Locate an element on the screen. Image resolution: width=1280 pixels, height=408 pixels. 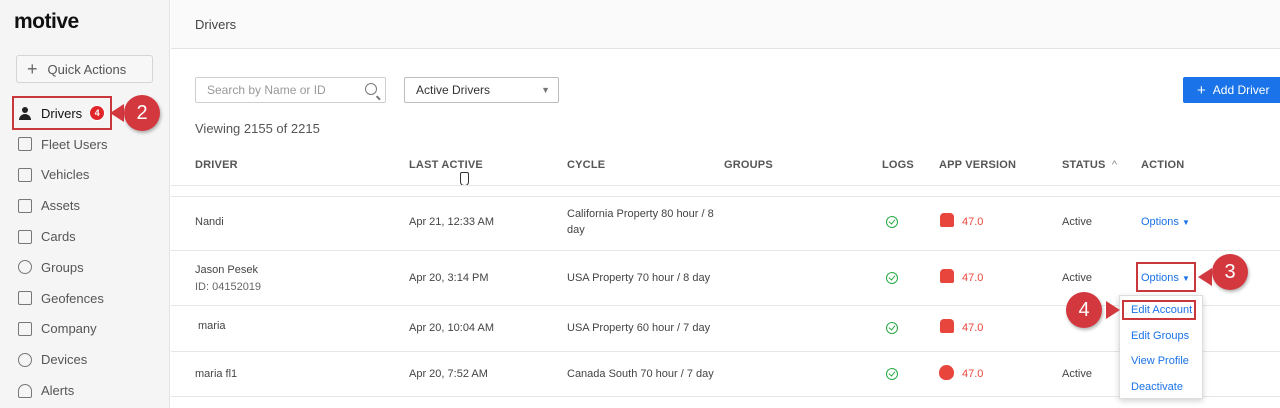
driver-name: Jason Pesek is located at coordinates (226, 270).